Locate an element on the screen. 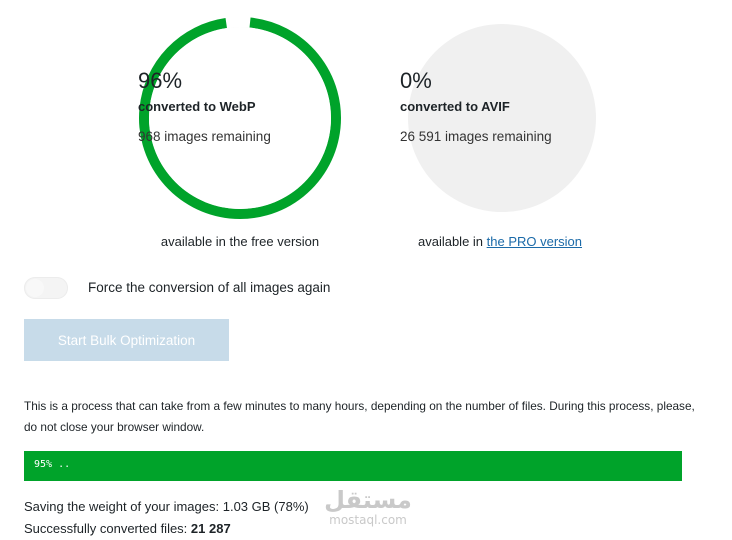 Image resolution: width=732 pixels, height=540 pixels. pro-version-link: the PRO version is located at coordinates (534, 241).